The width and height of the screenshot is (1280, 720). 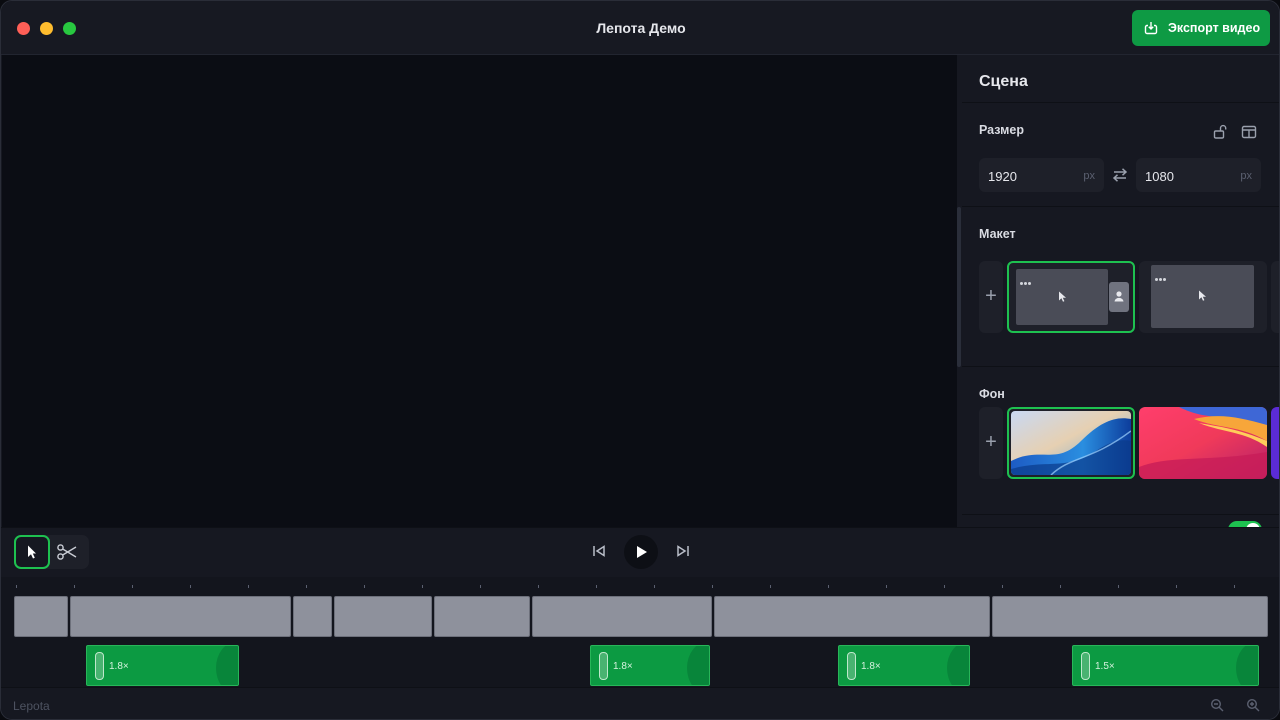 I want to click on zoom-level-label: 1.5×, so click(x=1105, y=666).